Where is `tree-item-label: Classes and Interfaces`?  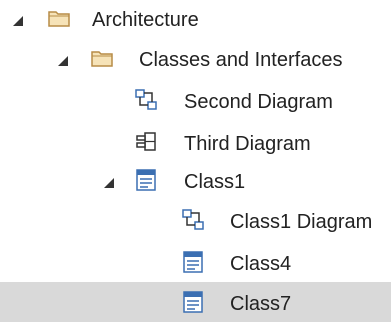 tree-item-label: Classes and Interfaces is located at coordinates (241, 60).